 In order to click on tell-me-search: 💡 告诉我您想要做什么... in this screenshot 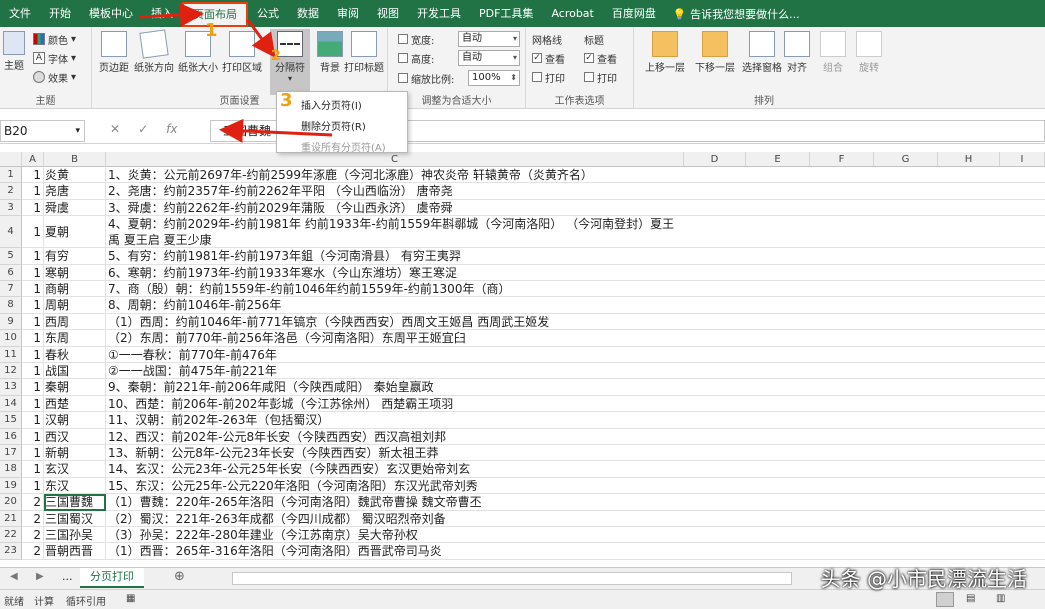, I will do `click(736, 14)`.